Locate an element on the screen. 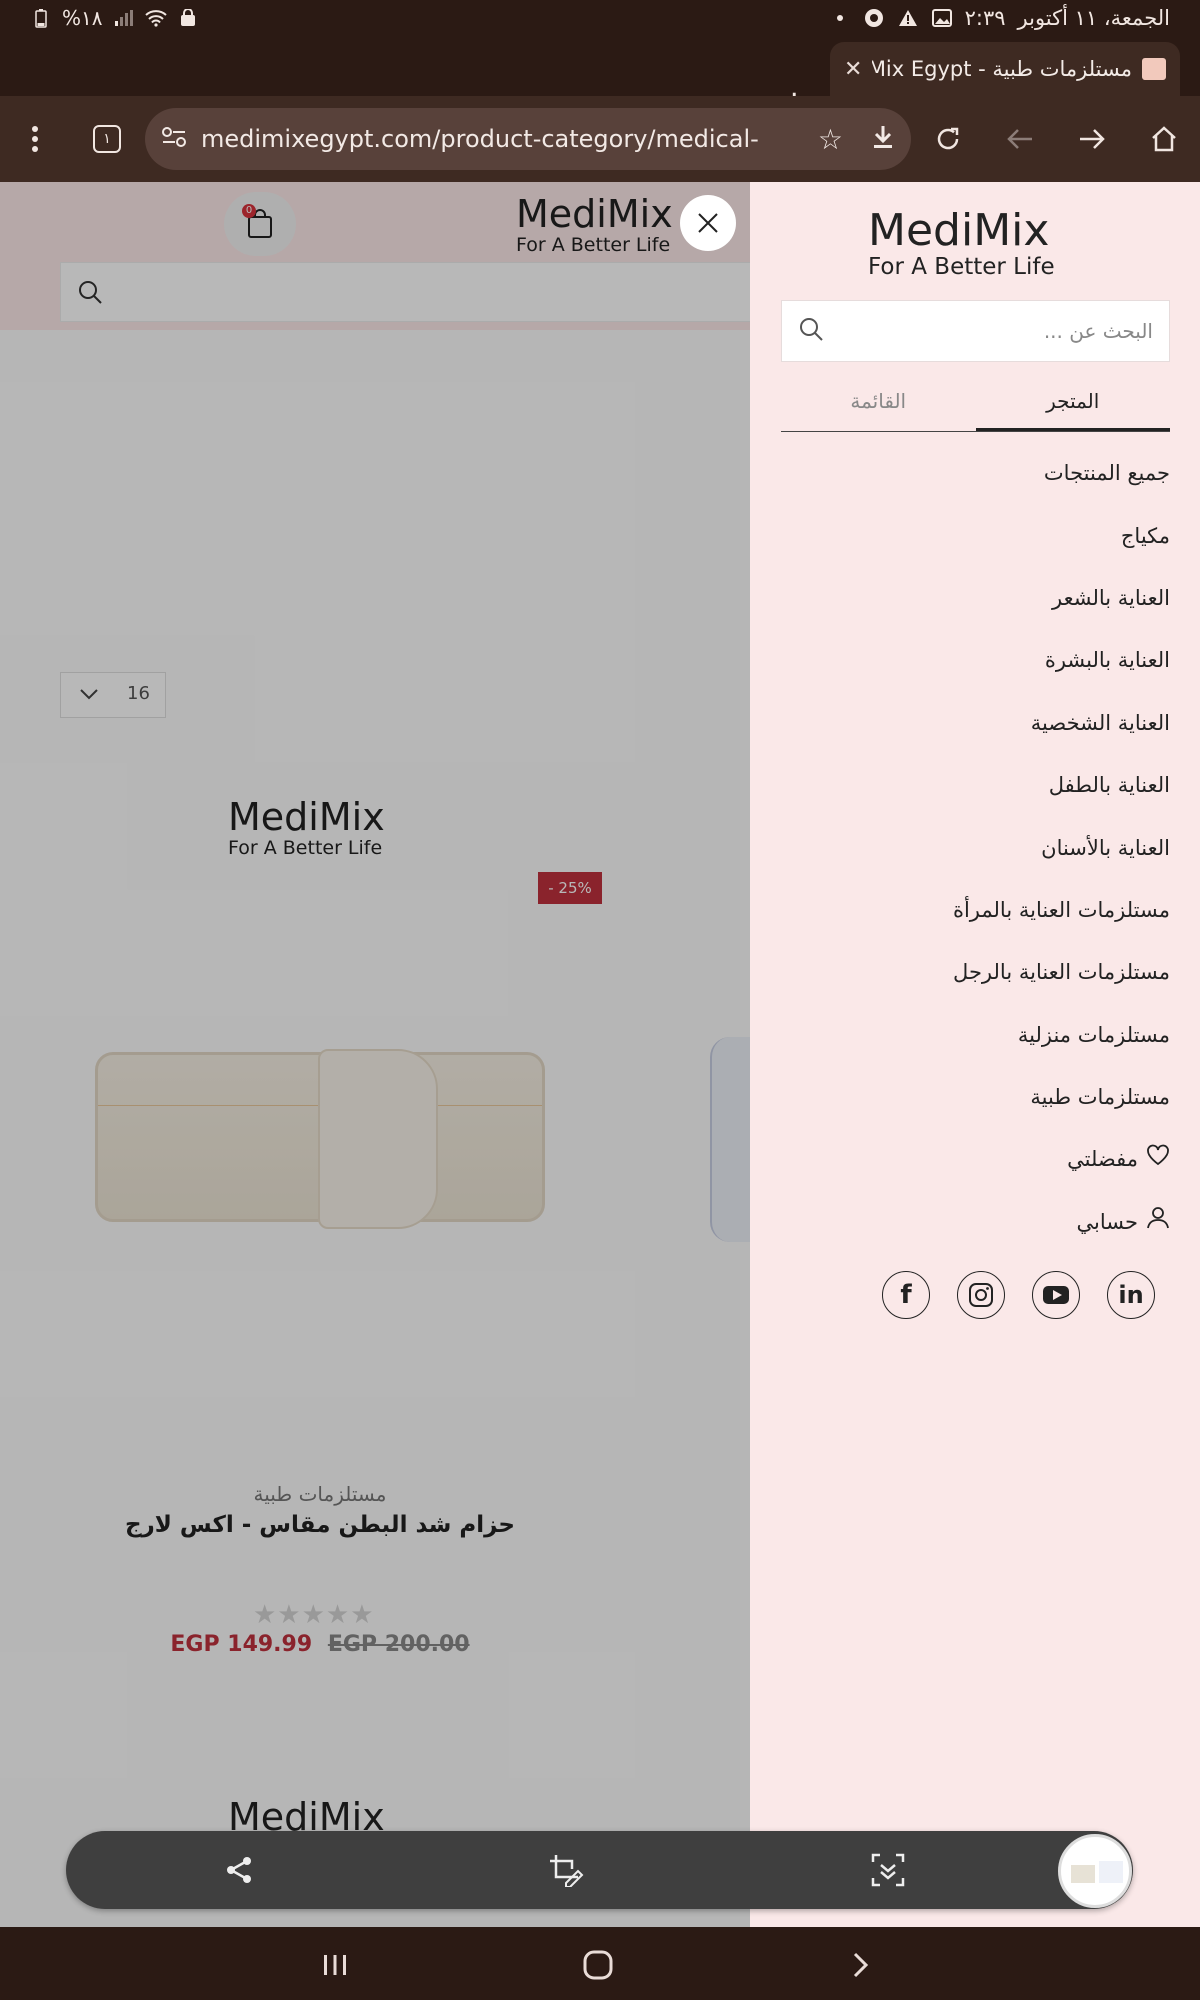 The width and height of the screenshot is (1200, 2000). menu-item-household: مستلزمات منزلية is located at coordinates (970, 1035).